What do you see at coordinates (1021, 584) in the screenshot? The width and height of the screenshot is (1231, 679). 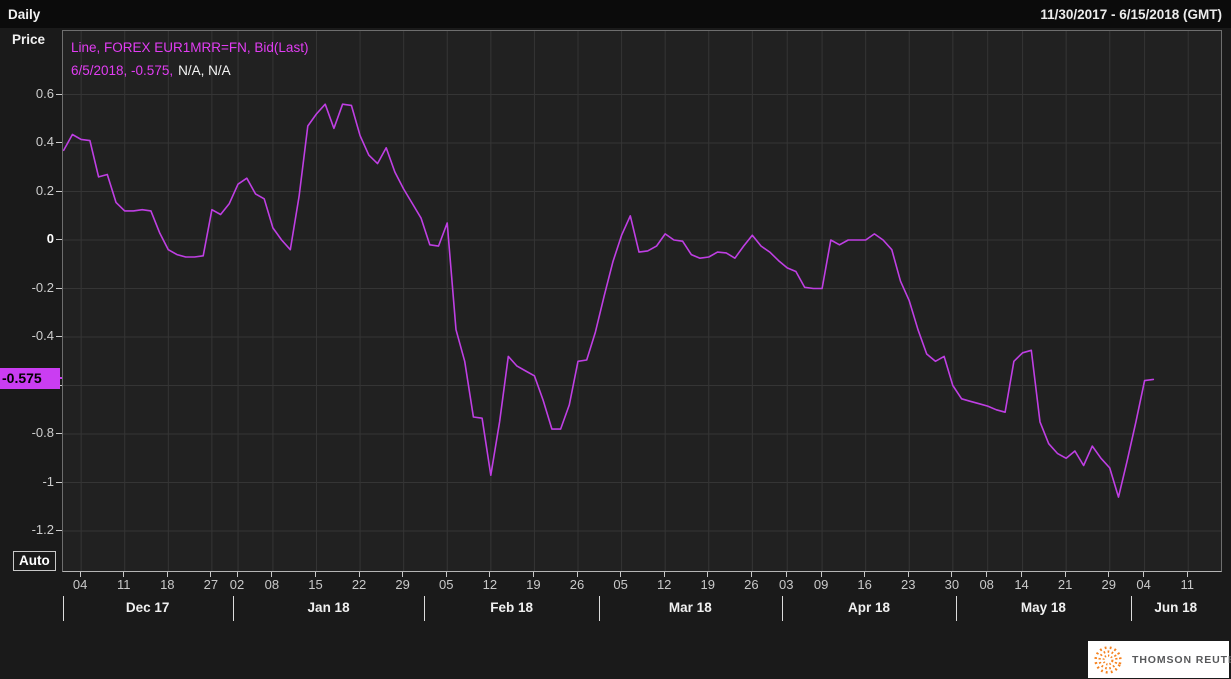 I see `x-tick-label: 14` at bounding box center [1021, 584].